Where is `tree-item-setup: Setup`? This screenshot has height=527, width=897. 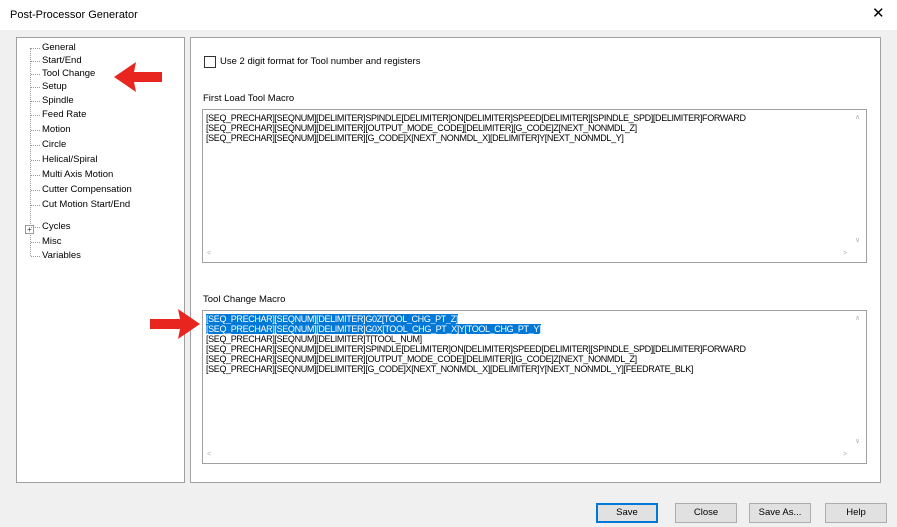 tree-item-setup: Setup is located at coordinates (49, 87).